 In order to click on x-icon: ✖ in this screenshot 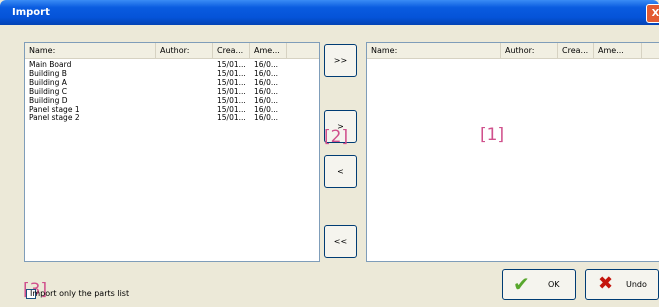, I will do `click(606, 283)`.